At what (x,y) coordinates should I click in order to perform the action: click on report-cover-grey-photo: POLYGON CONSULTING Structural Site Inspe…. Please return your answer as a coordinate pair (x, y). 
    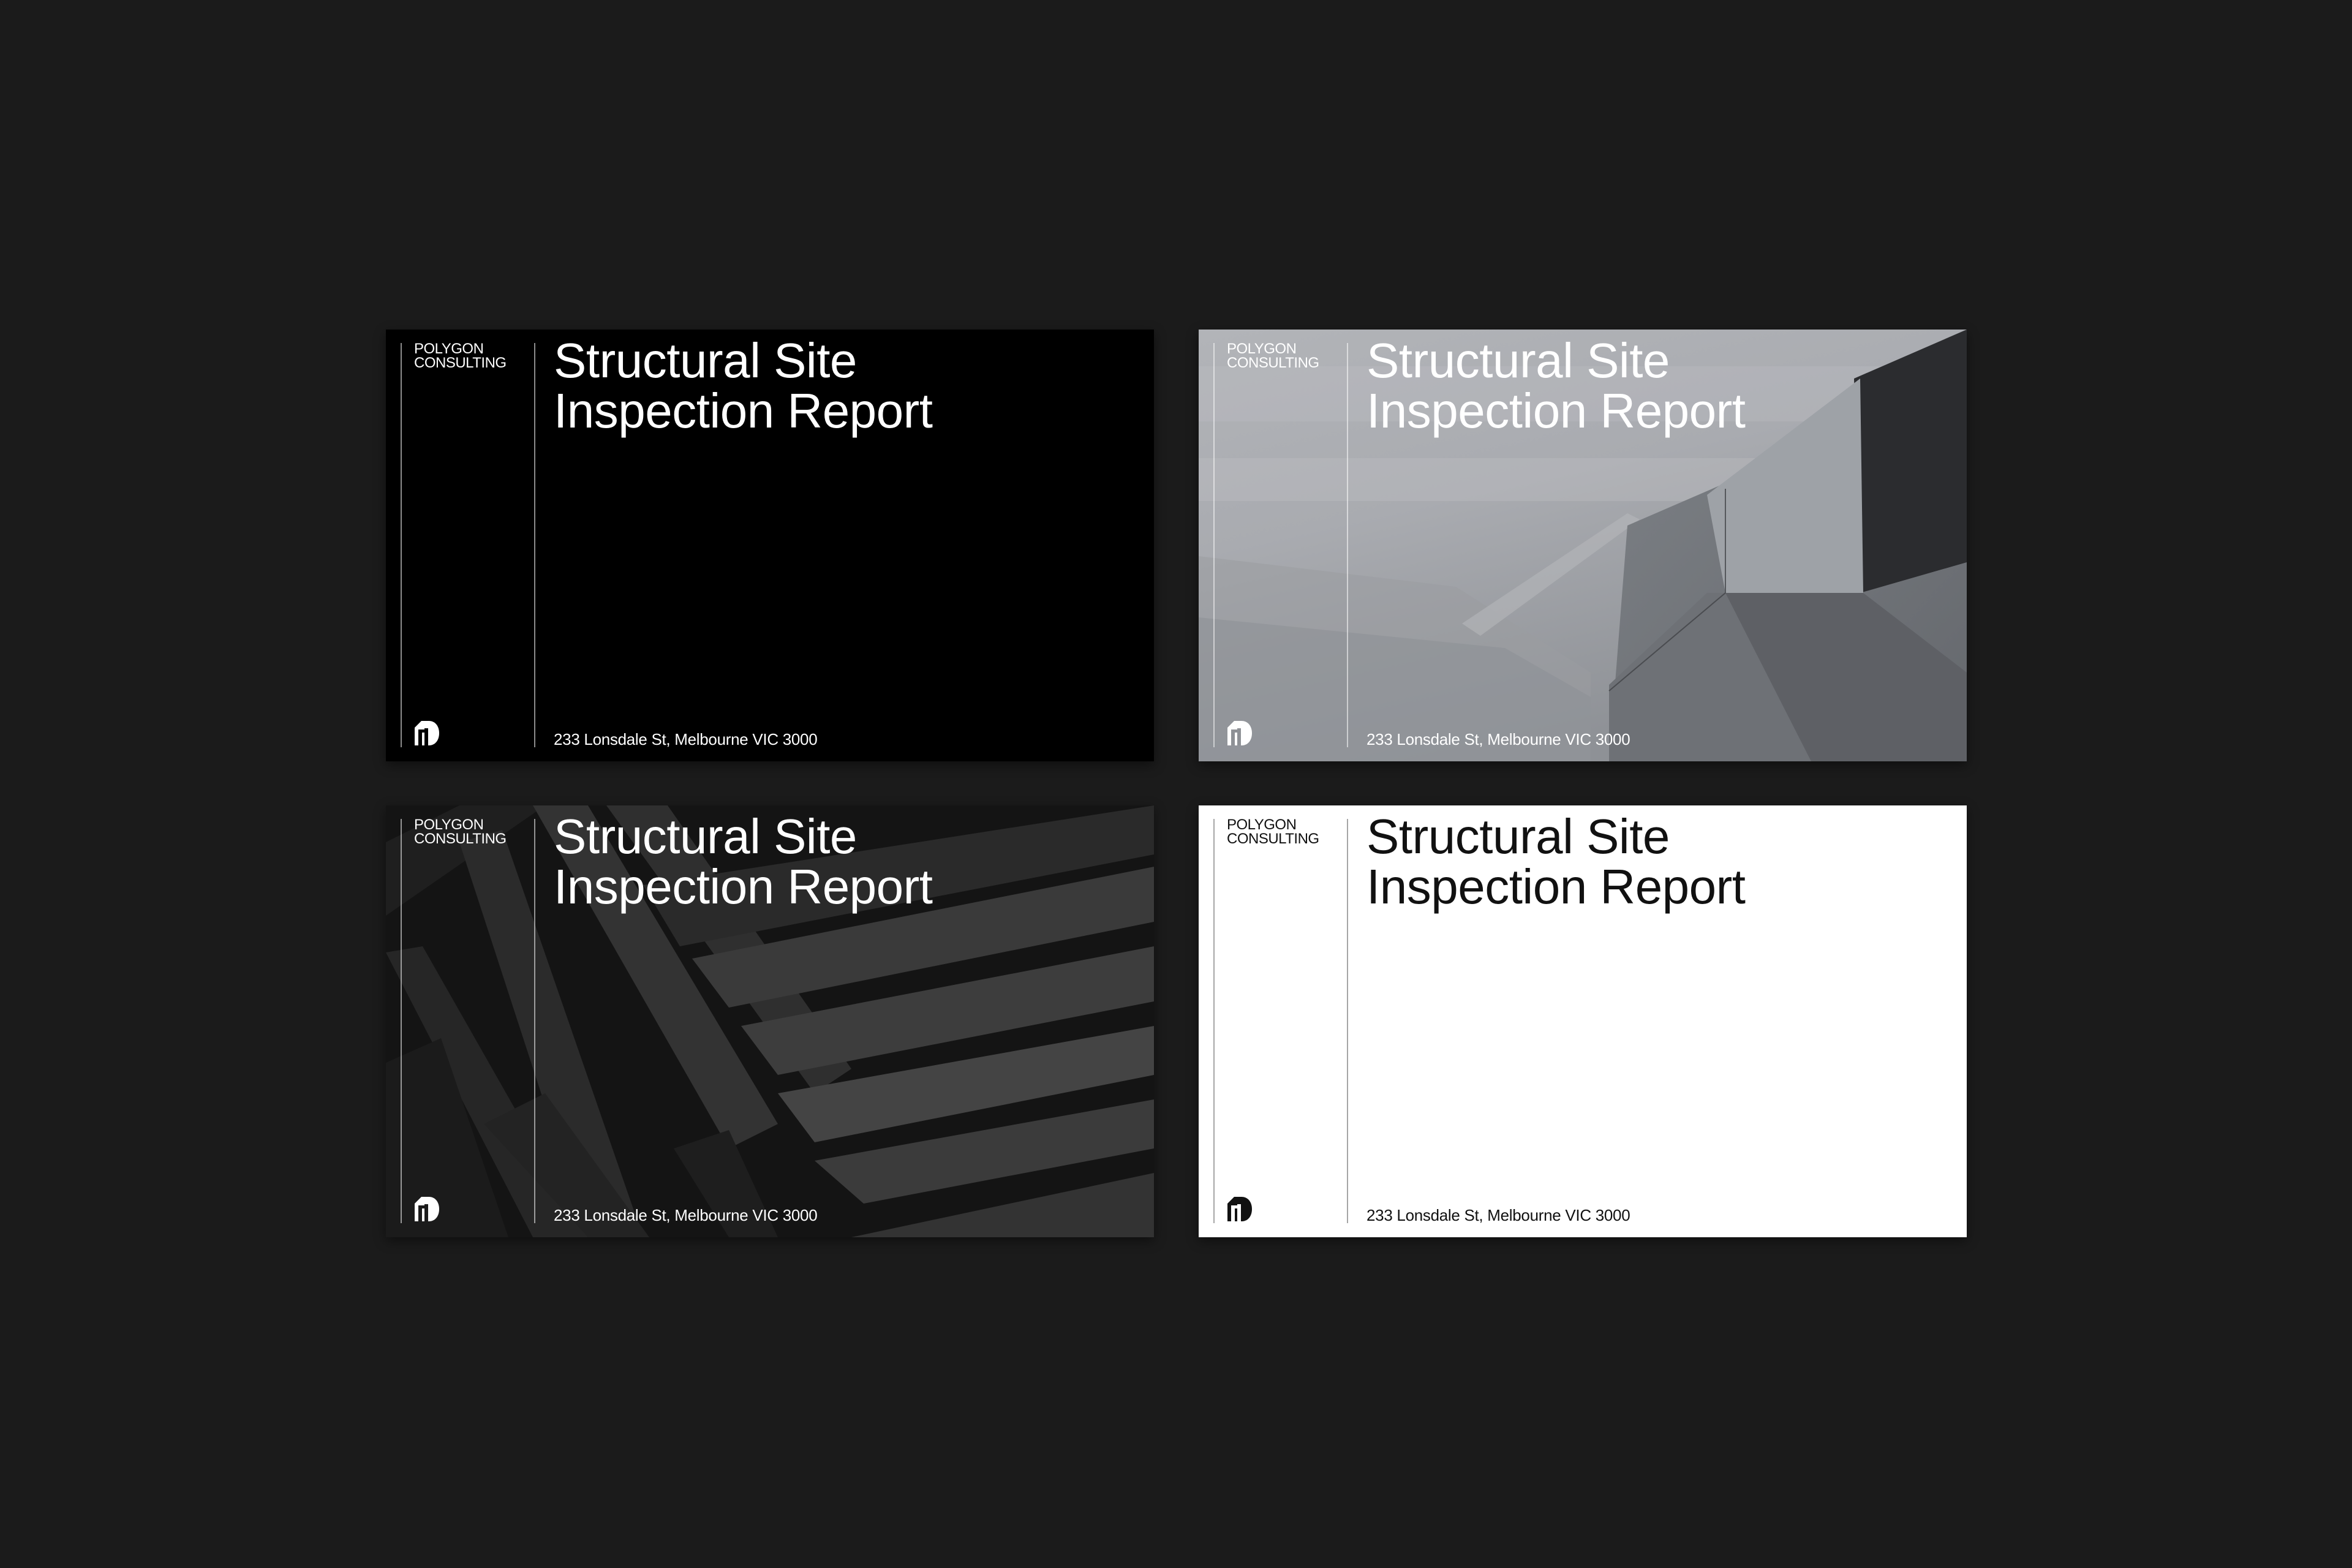
    Looking at the image, I should click on (1583, 545).